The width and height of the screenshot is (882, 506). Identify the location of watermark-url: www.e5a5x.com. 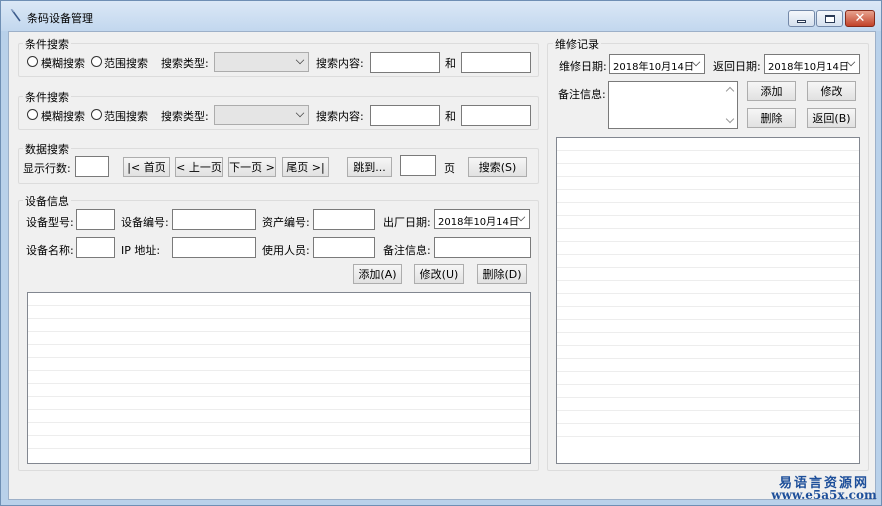
(824, 495).